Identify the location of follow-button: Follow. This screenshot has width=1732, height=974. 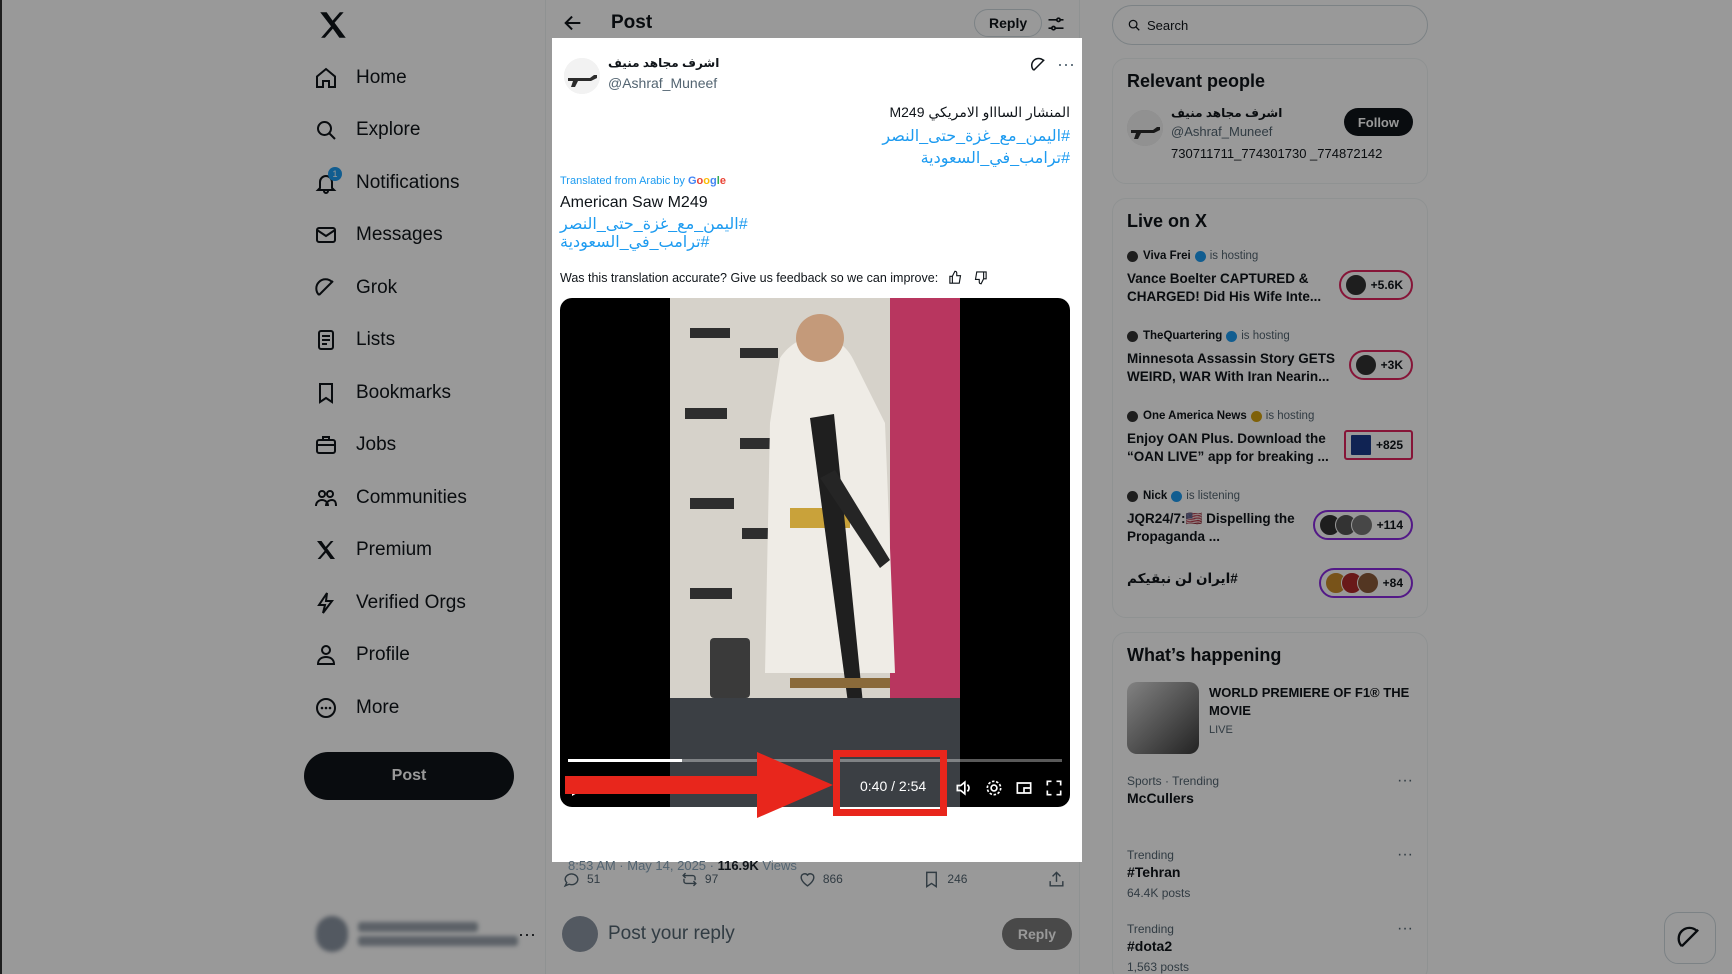
(1378, 122).